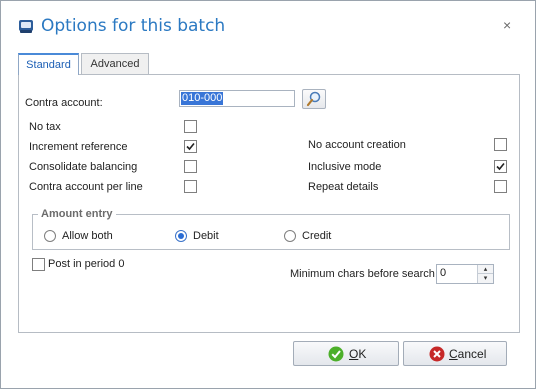 This screenshot has width=536, height=389. I want to click on repeat-details-label: Repeat details, so click(343, 187).